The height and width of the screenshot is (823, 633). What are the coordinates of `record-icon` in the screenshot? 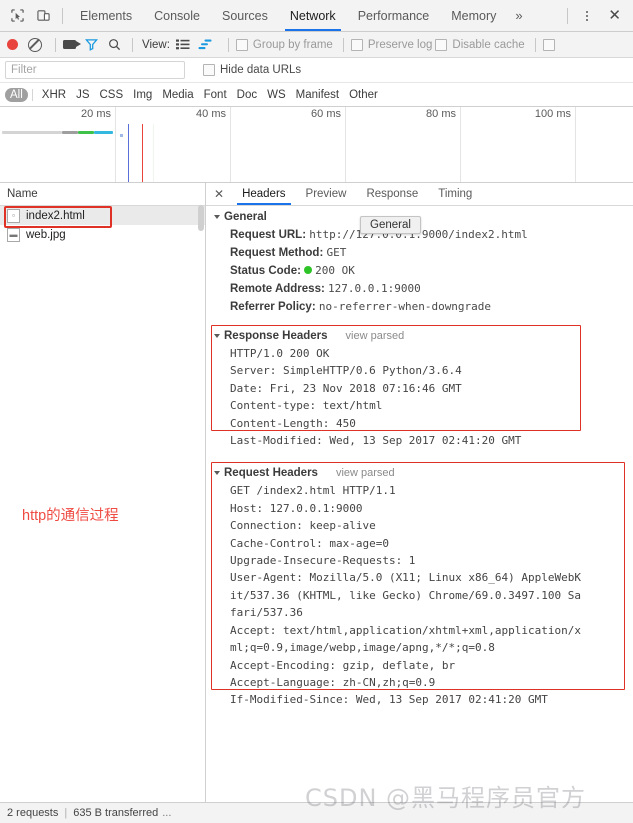 It's located at (12, 44).